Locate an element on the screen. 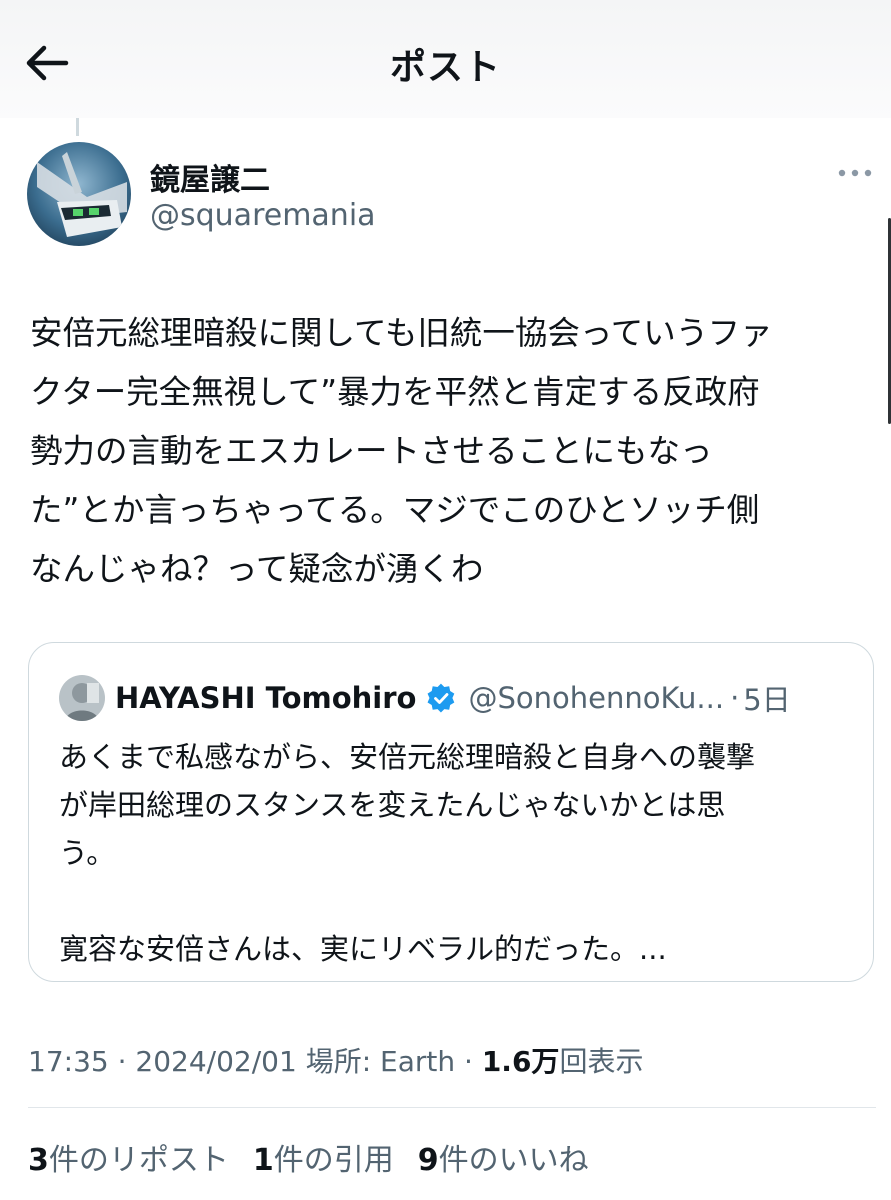 The height and width of the screenshot is (1200, 891). quotes-count: 1 is located at coordinates (263, 1160).